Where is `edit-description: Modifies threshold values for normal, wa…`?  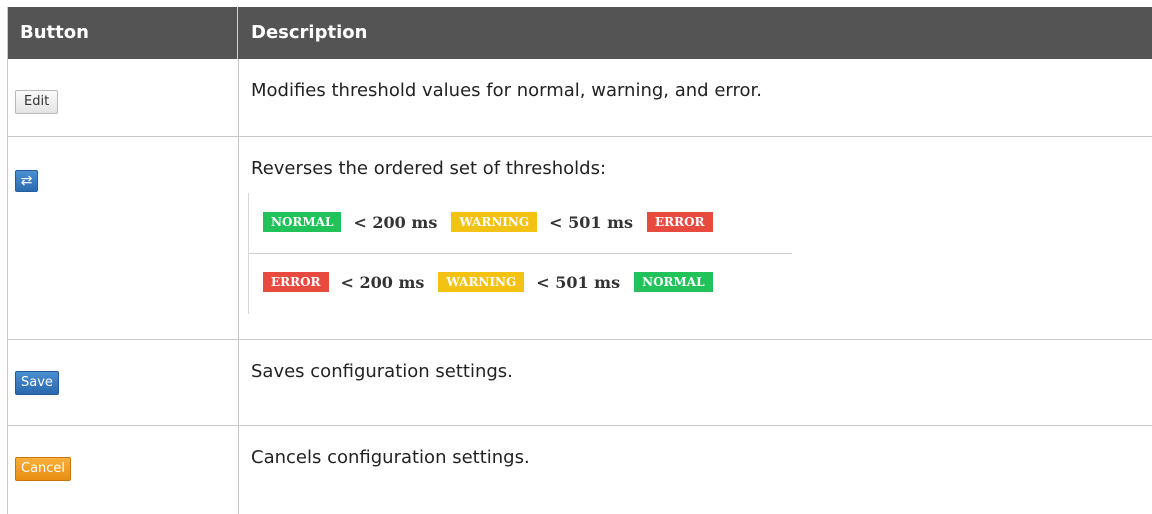 edit-description: Modifies threshold values for normal, wa… is located at coordinates (506, 90).